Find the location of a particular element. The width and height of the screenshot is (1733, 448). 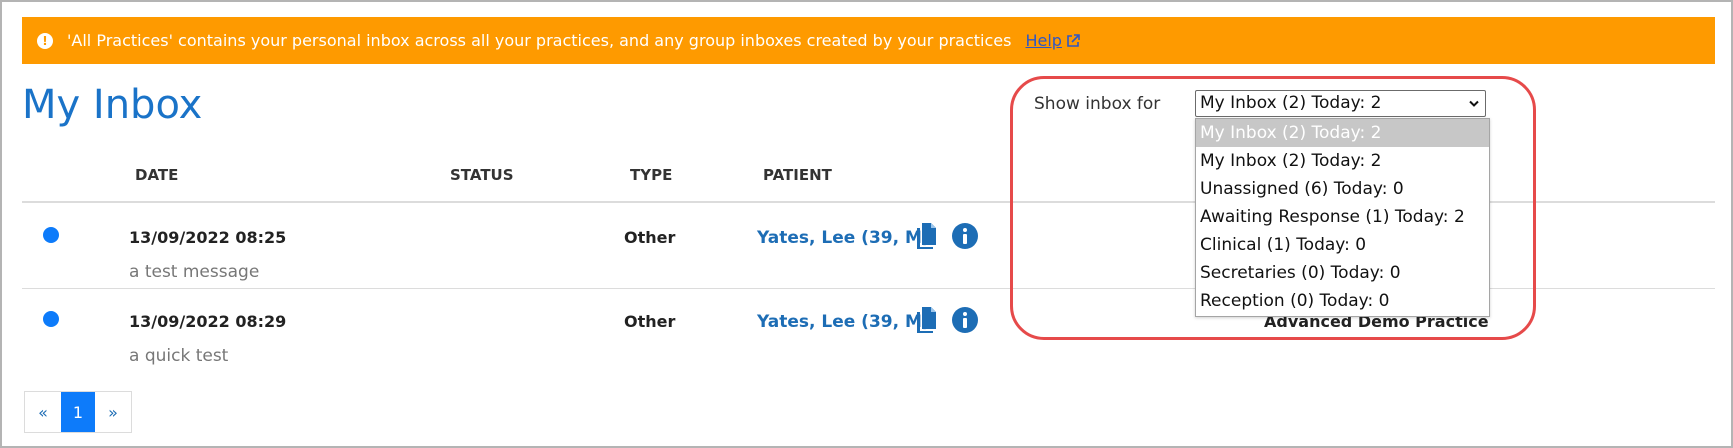

help-link: Help is located at coordinates (1052, 40).